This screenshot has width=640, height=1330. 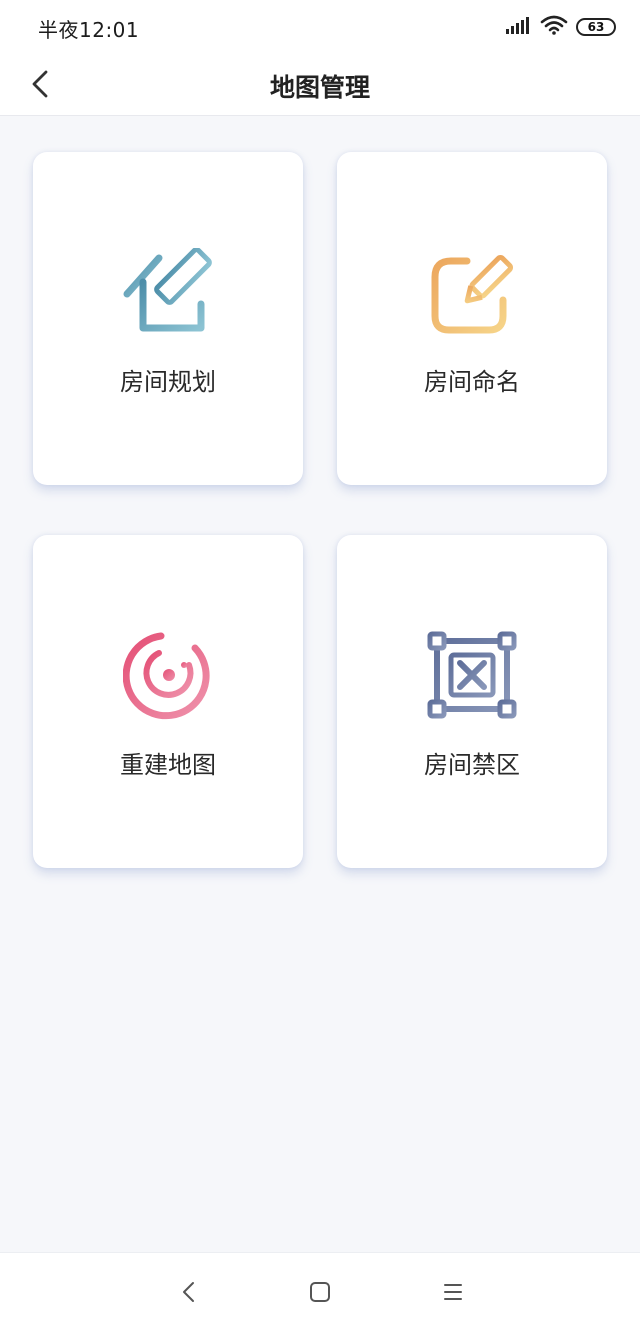 I want to click on house-ruler-icon, so click(x=168, y=292).